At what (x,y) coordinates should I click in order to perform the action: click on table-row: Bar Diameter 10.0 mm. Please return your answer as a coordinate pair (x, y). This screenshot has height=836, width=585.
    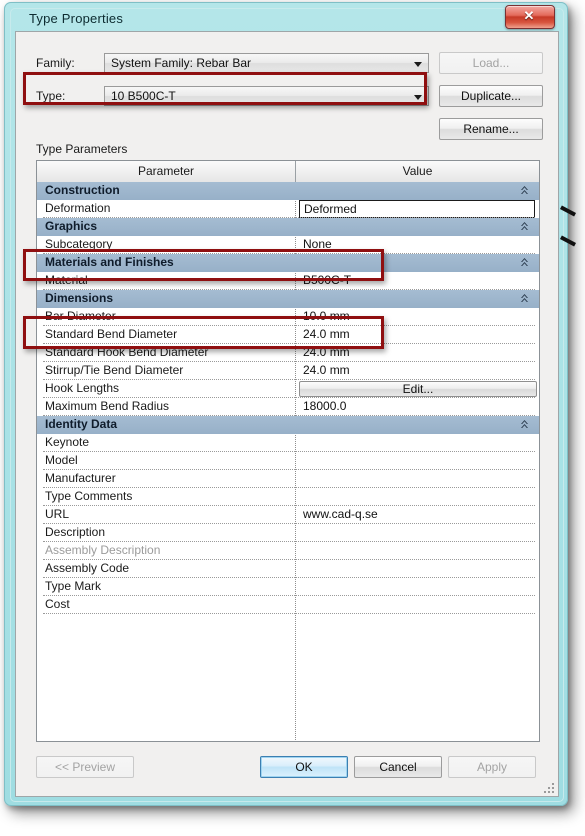
    Looking at the image, I should click on (288, 317).